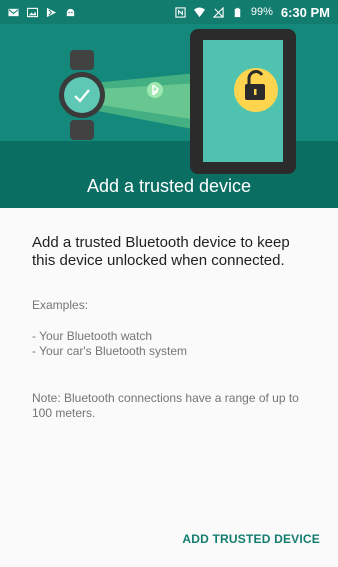 Image resolution: width=338 pixels, height=567 pixels. What do you see at coordinates (251, 539) in the screenshot?
I see `add-trusted-device-button: ADD TRUSTED DEVICE` at bounding box center [251, 539].